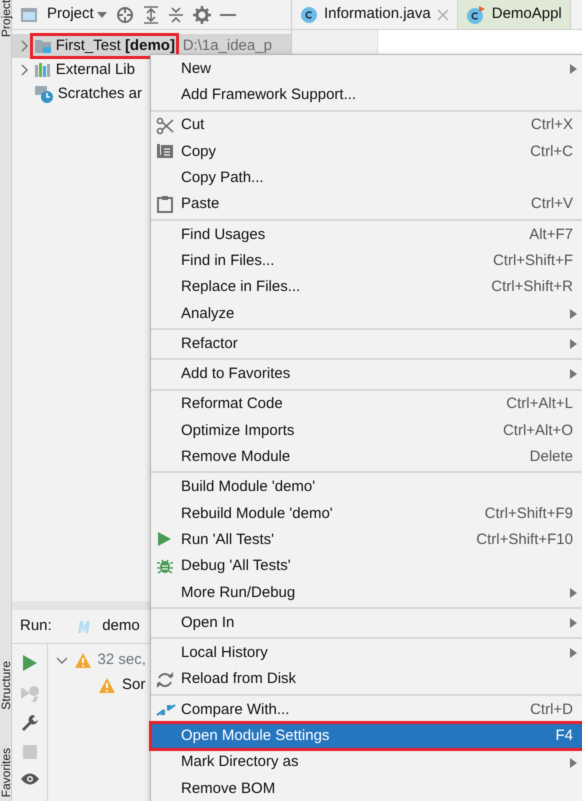 Image resolution: width=582 pixels, height=801 pixels. Describe the element at coordinates (100, 93) in the screenshot. I see `tree-label: Scratches ar` at that location.